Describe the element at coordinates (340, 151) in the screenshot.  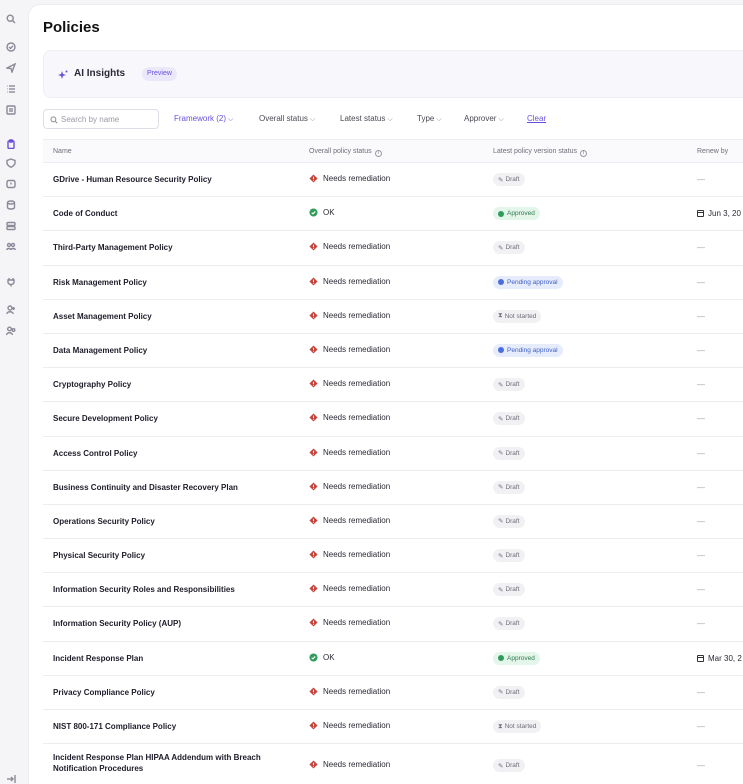
I see `column-header-overall-status-label: Overall policy status` at that location.